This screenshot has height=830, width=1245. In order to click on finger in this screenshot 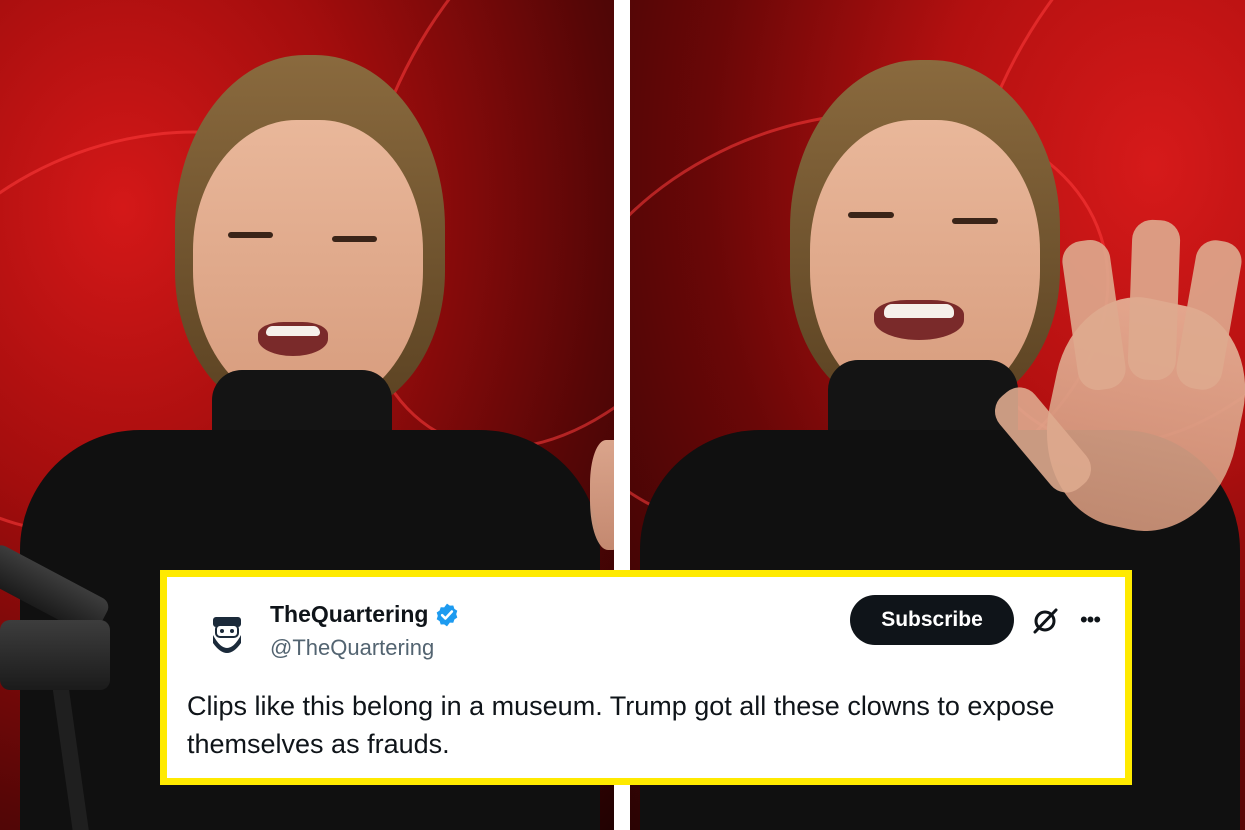, I will do `click(1154, 300)`.